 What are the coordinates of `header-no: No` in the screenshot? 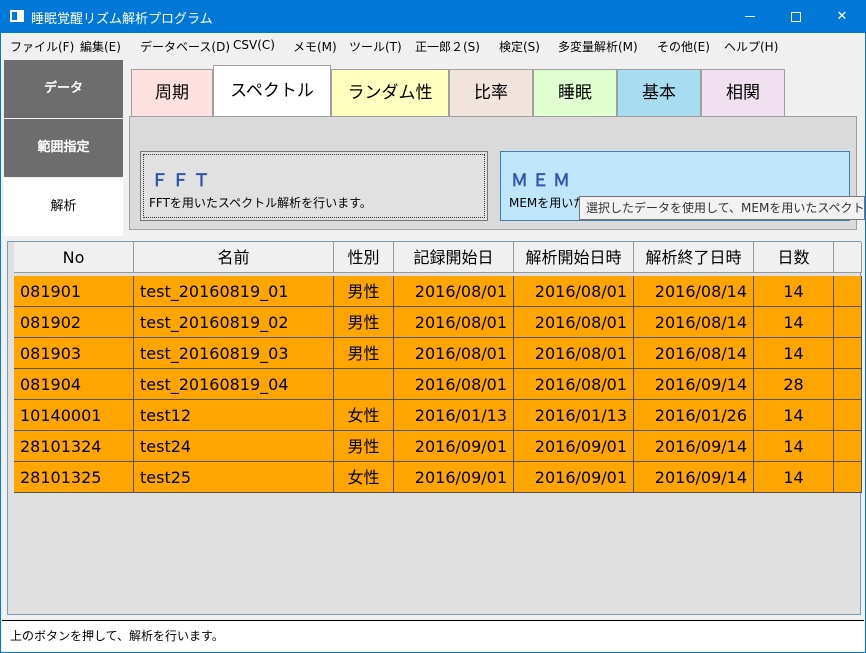 It's located at (74, 257).